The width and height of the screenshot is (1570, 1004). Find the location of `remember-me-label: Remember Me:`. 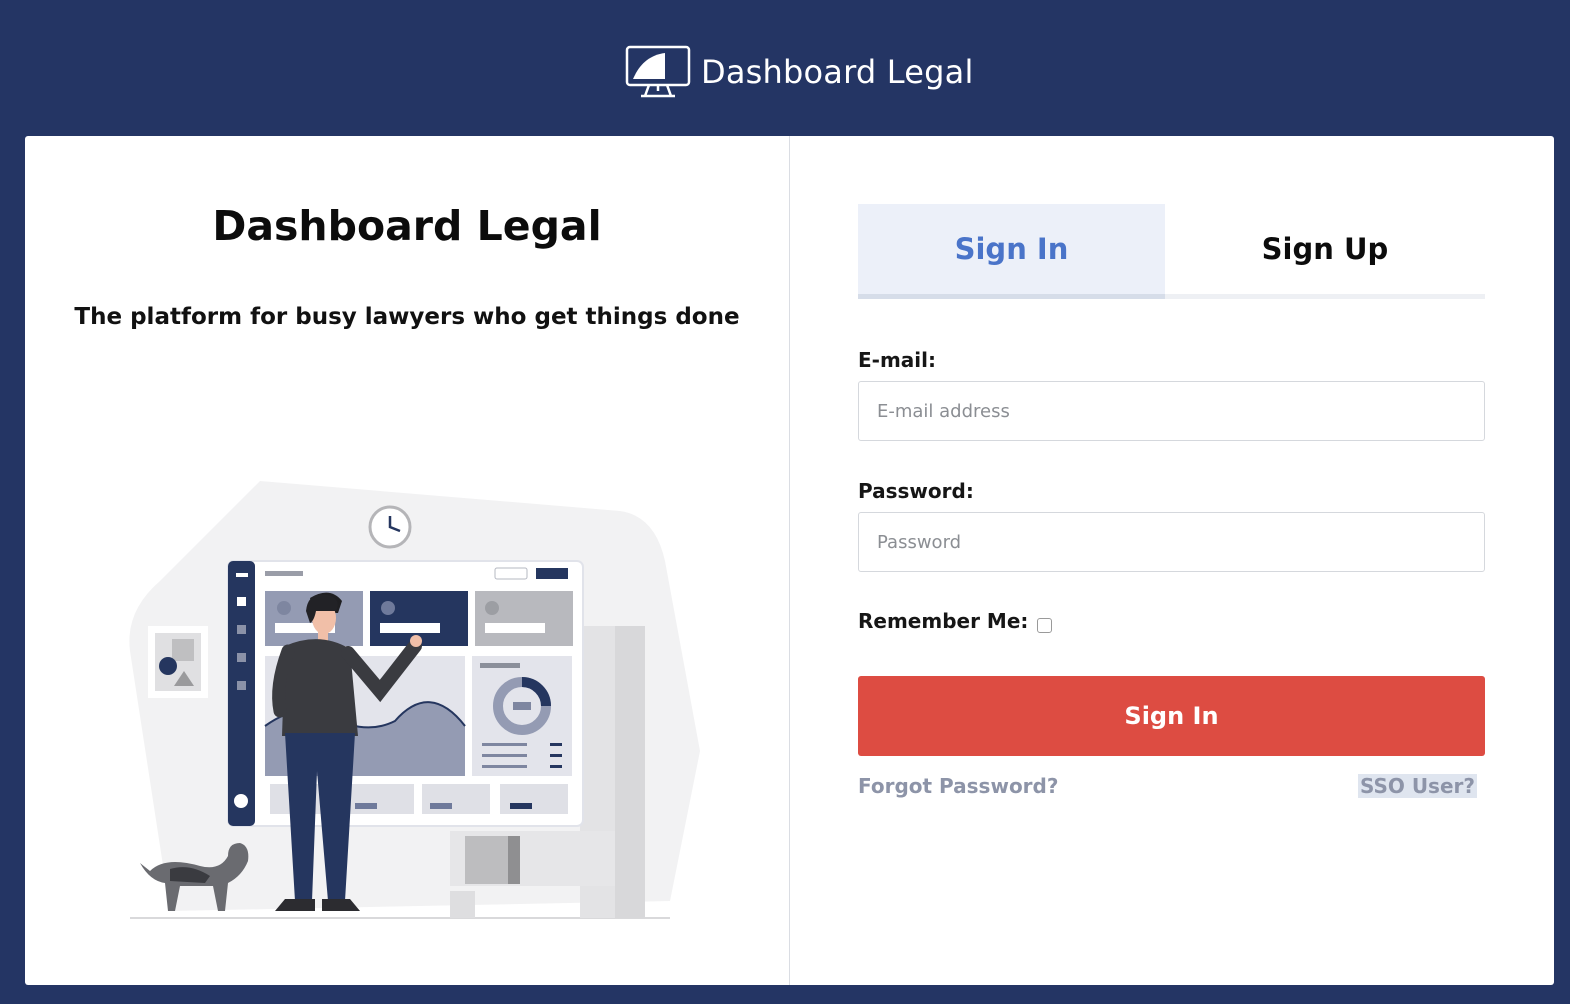

remember-me-label: Remember Me: is located at coordinates (943, 621).